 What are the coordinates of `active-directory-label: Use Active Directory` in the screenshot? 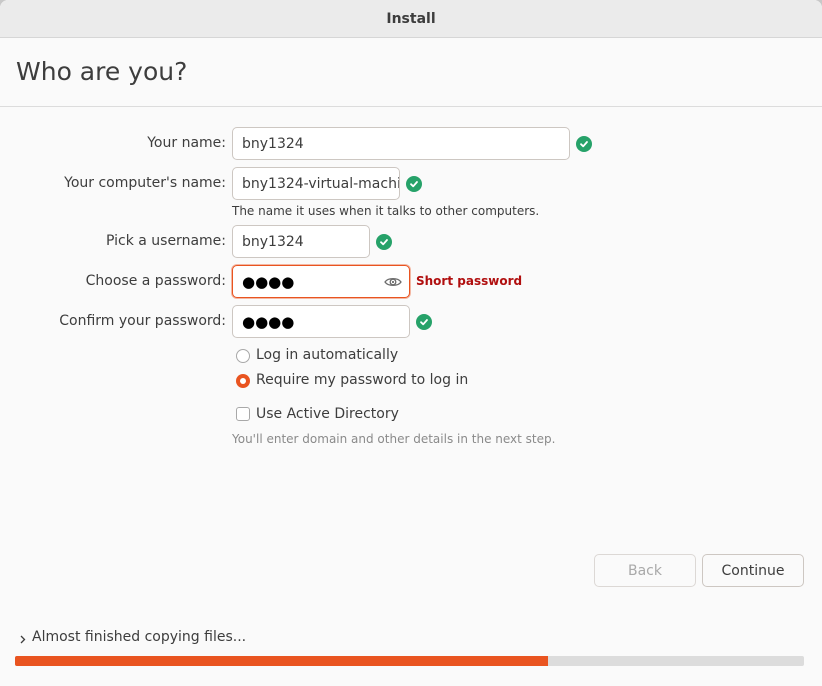 It's located at (327, 414).